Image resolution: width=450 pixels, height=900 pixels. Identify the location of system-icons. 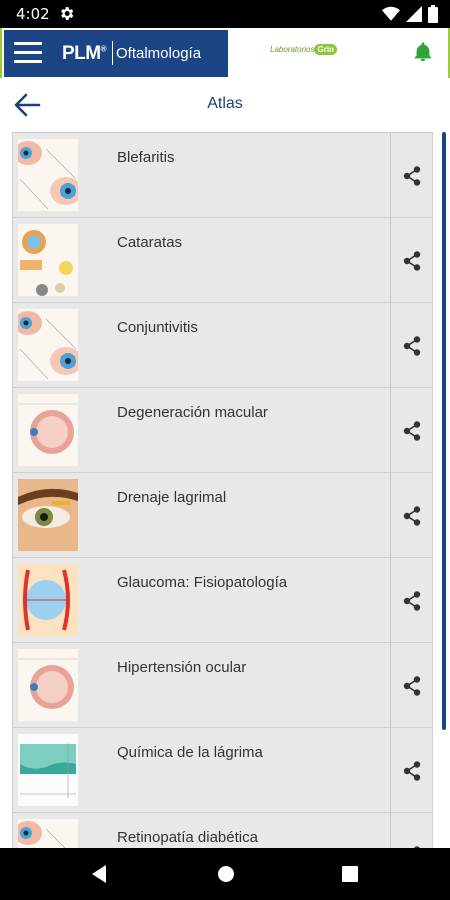
(410, 14).